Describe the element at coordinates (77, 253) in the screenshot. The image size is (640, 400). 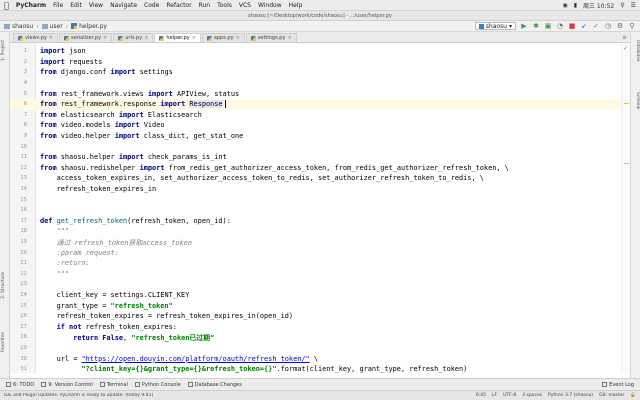
I see `code-text: :param request:` at that location.